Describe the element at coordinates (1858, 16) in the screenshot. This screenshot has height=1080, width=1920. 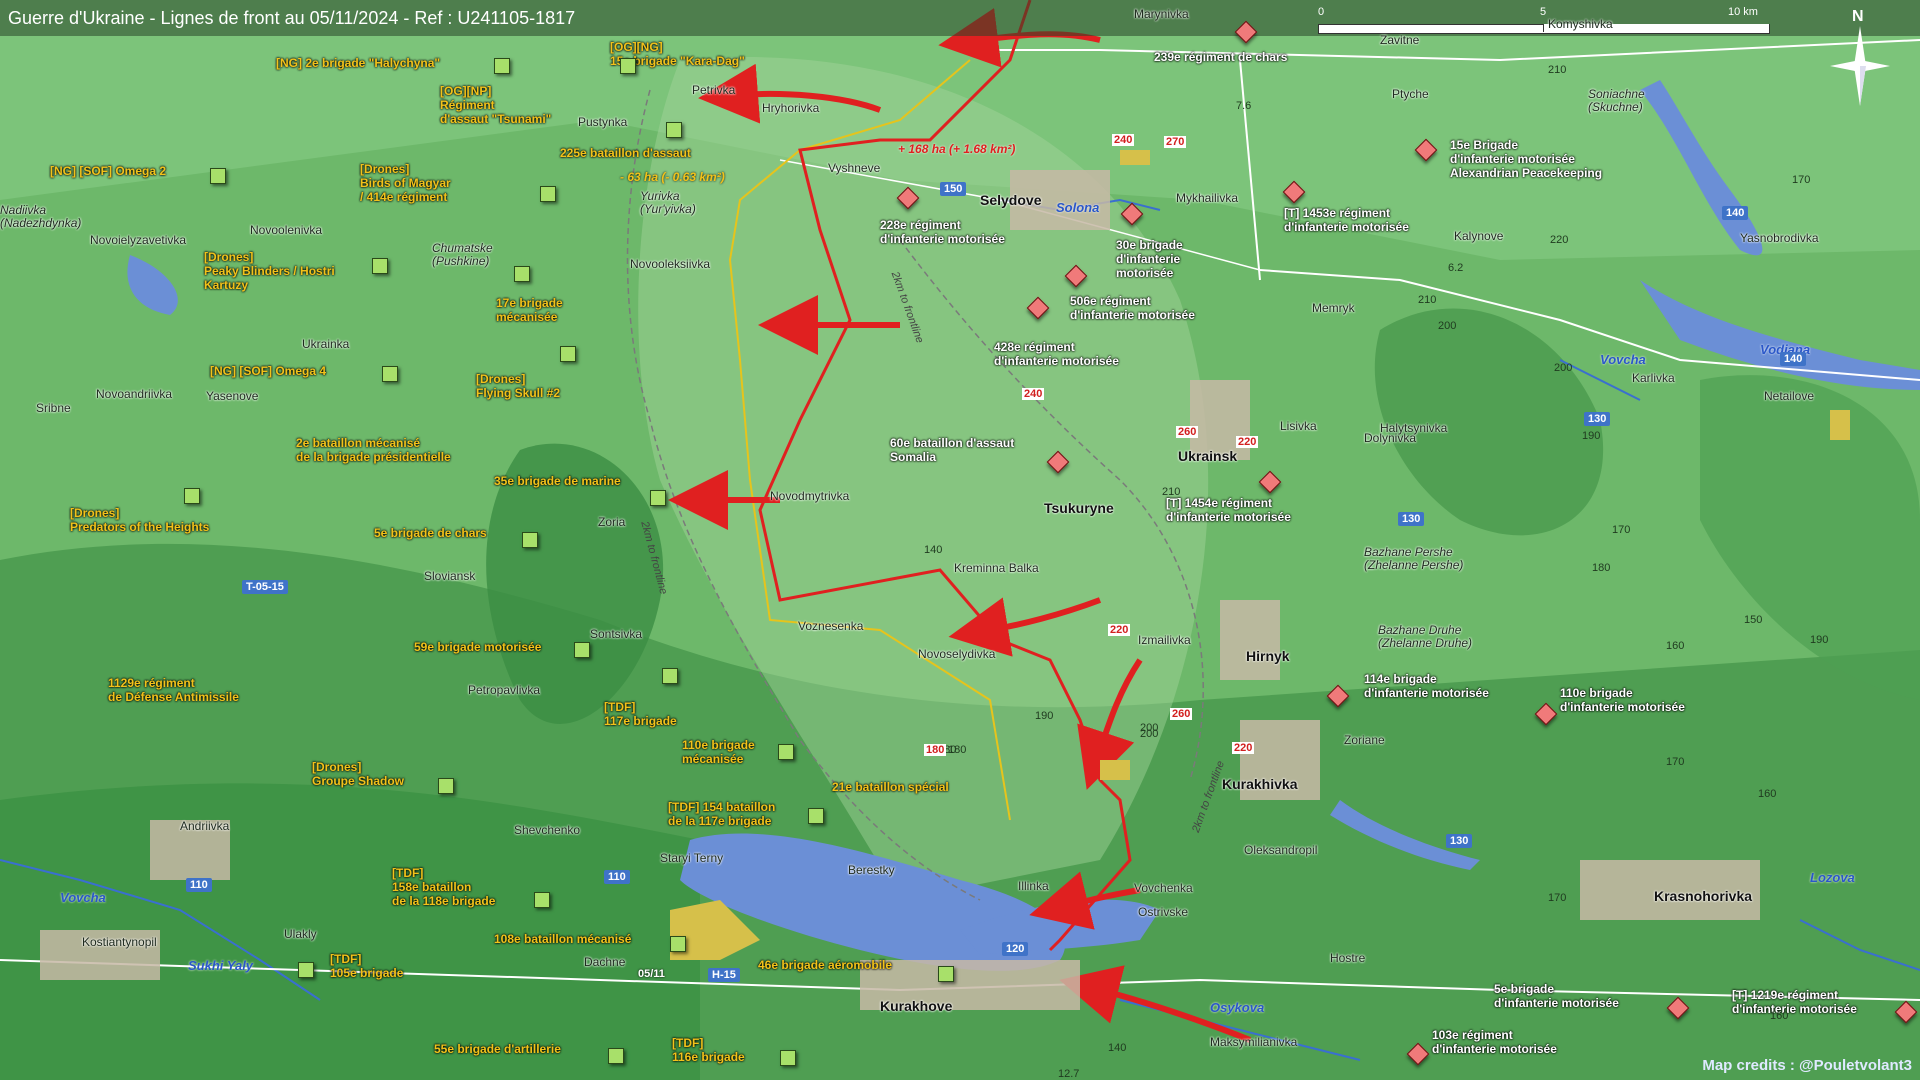
I see `north-label: N` at that location.